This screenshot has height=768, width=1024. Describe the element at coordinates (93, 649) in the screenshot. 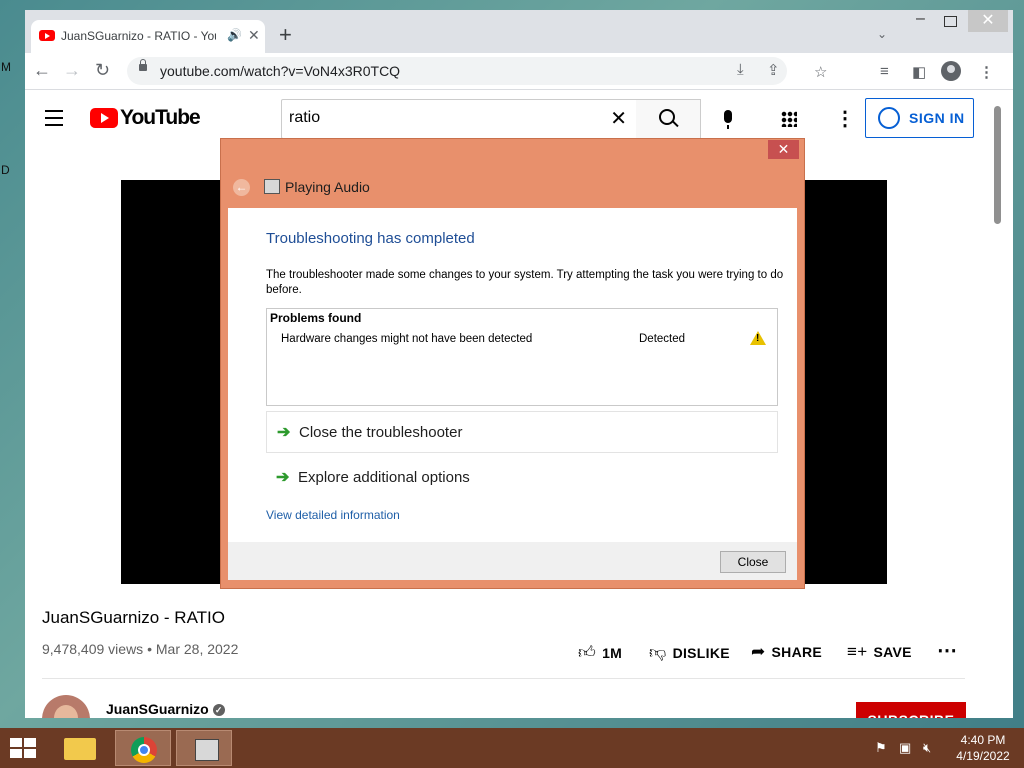

I see `view-count: 9,478,409 views` at that location.